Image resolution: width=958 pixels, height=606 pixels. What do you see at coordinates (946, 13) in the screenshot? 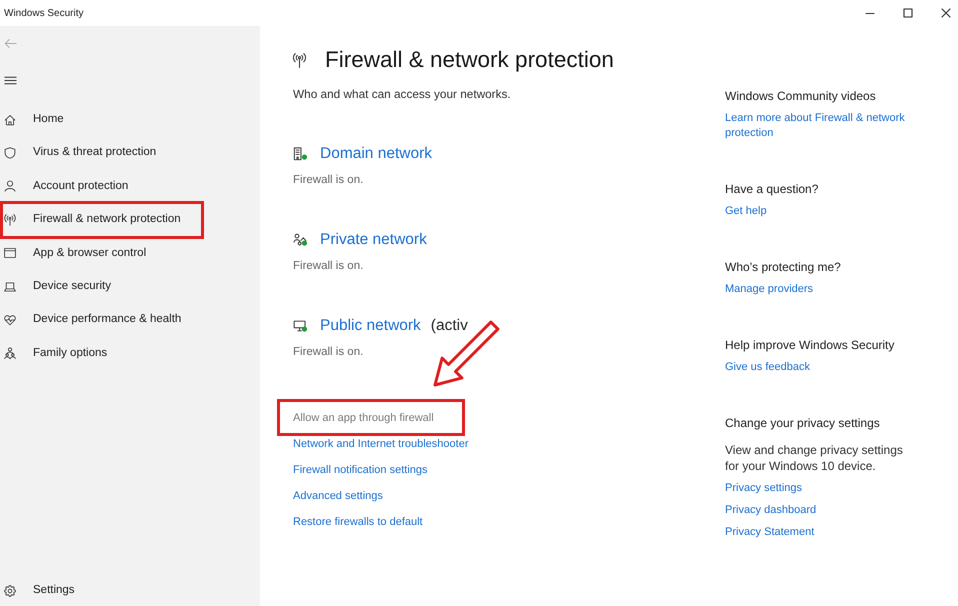
I see `close-icon` at bounding box center [946, 13].